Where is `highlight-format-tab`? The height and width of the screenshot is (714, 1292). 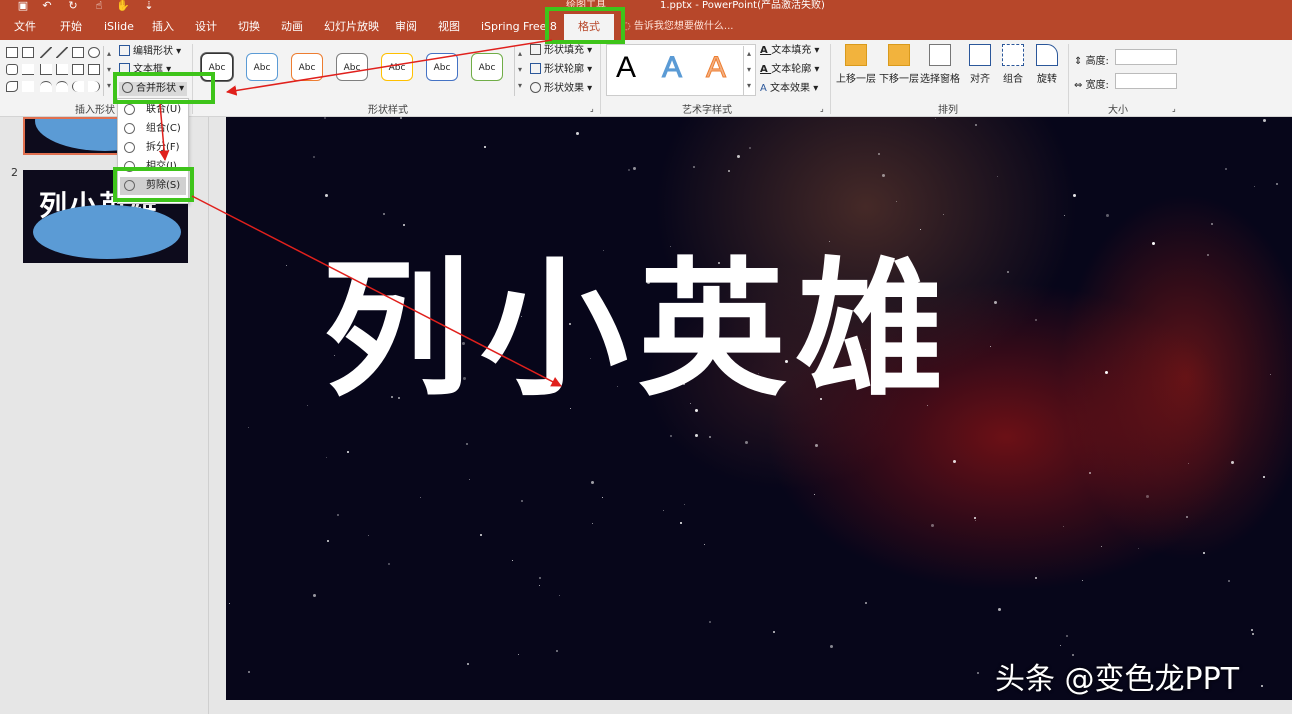
highlight-format-tab is located at coordinates (585, 25).